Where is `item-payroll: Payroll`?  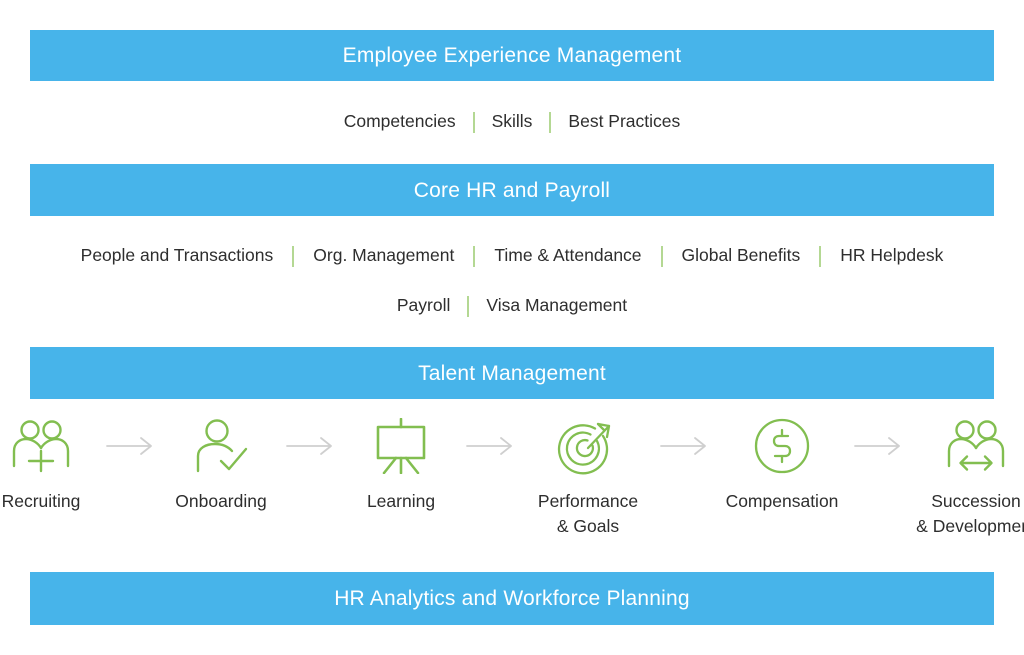
item-payroll: Payroll is located at coordinates (423, 305).